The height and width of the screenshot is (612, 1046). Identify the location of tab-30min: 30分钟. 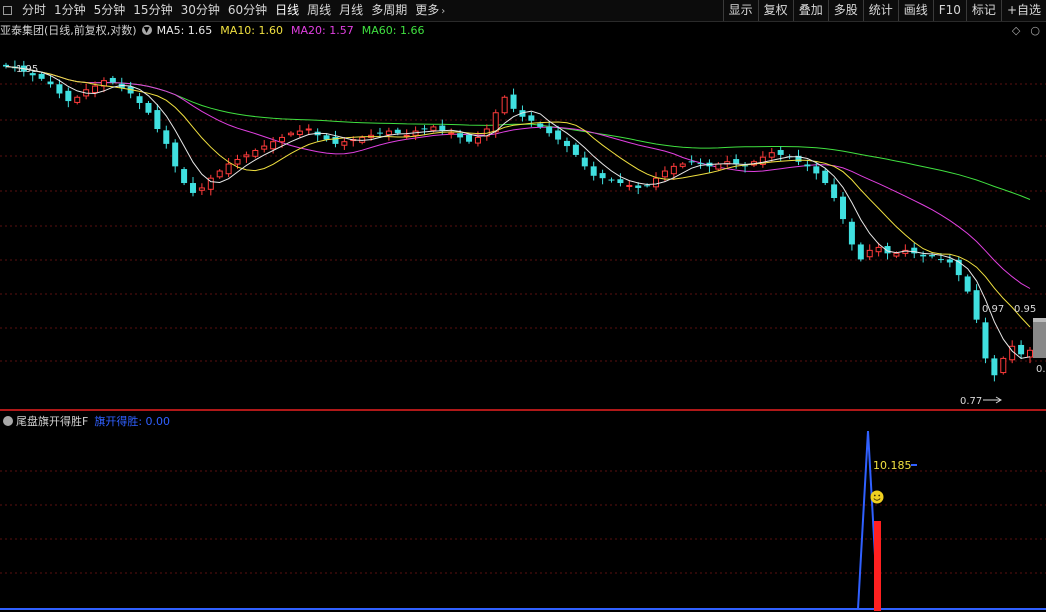
(200, 10).